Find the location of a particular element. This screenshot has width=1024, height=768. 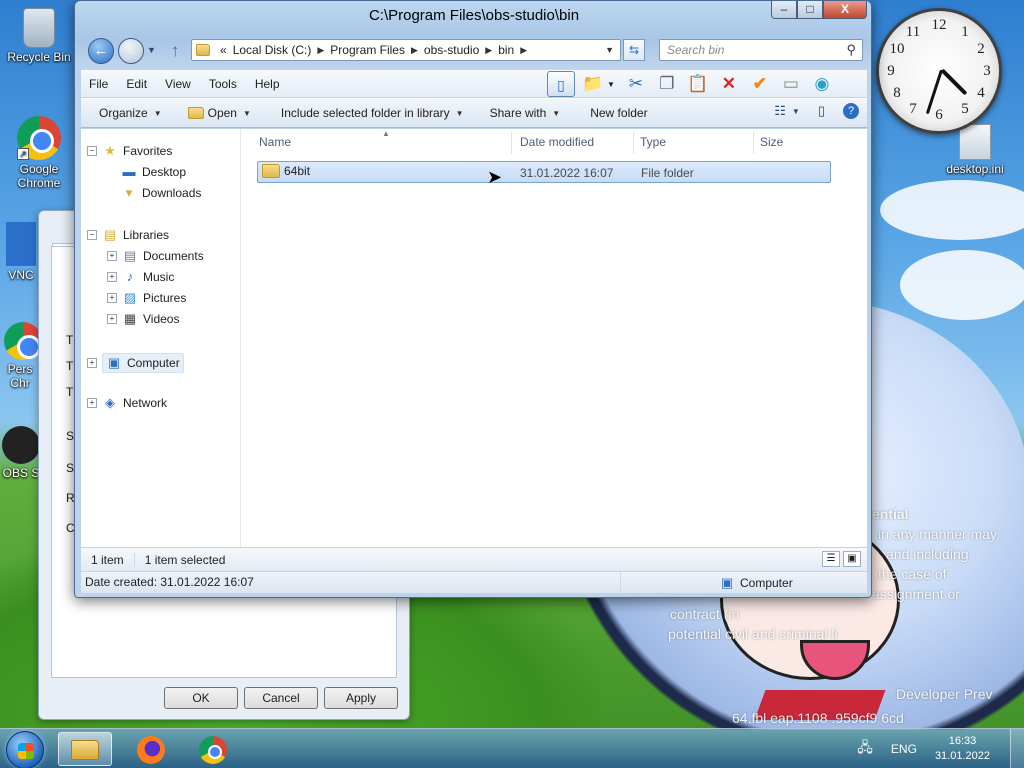

organize-button: Organize ▼ is located at coordinates (130, 113).